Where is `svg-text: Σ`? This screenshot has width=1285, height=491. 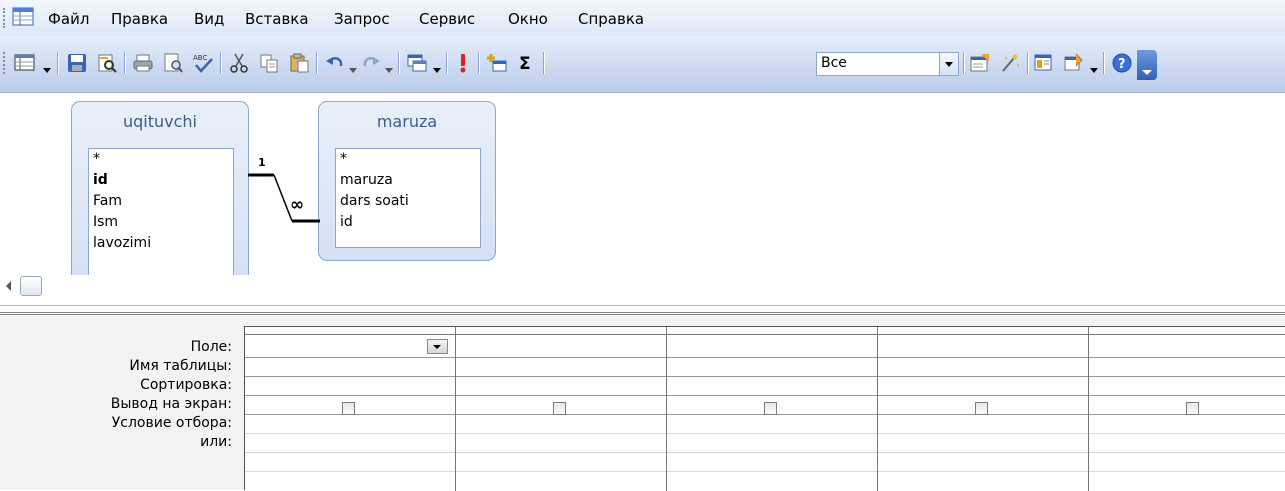 svg-text: Σ is located at coordinates (525, 64).